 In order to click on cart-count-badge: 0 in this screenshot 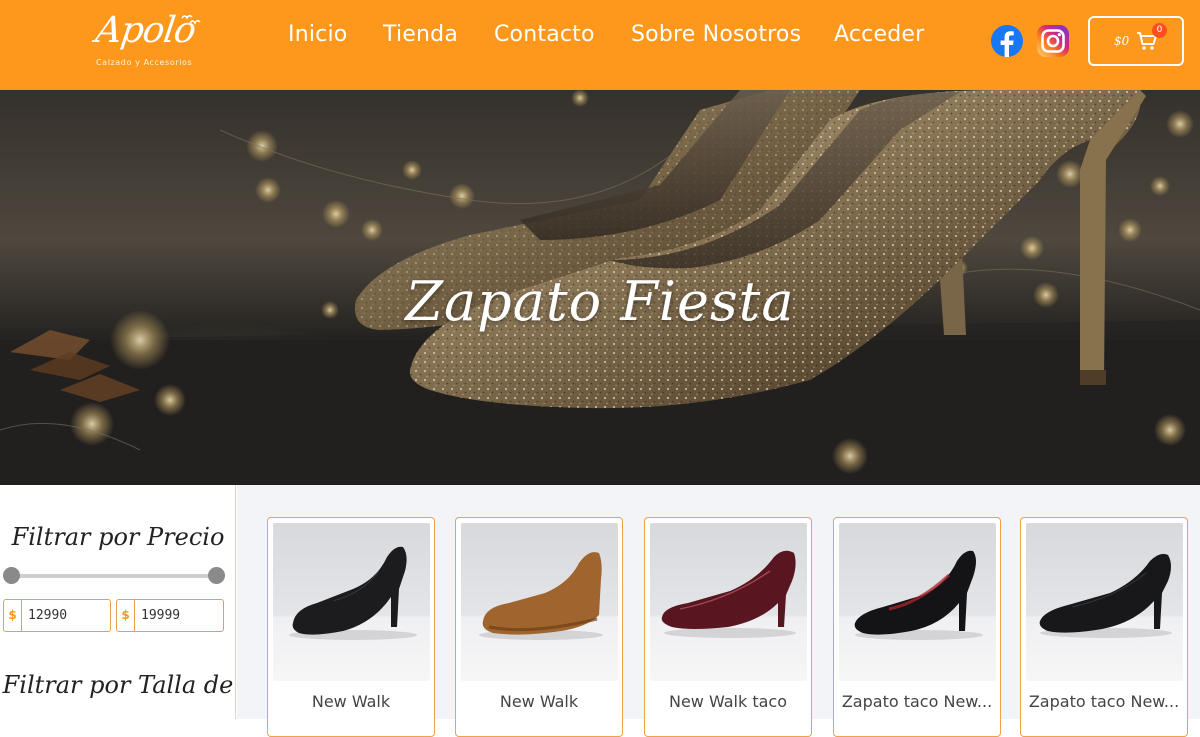, I will do `click(1159, 30)`.